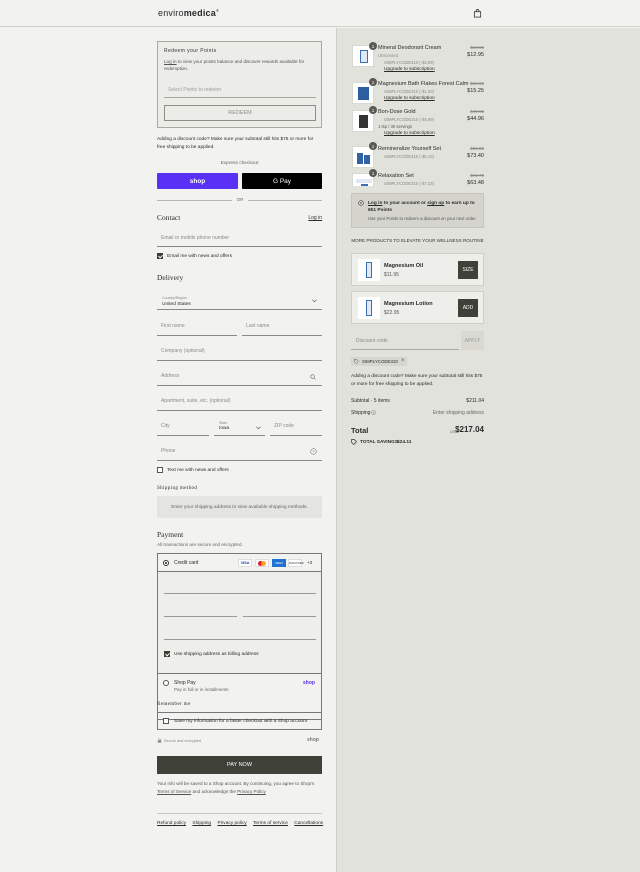 The image size is (640, 872). Describe the element at coordinates (435, 203) in the screenshot. I see `points-signup-link: sign up` at that location.